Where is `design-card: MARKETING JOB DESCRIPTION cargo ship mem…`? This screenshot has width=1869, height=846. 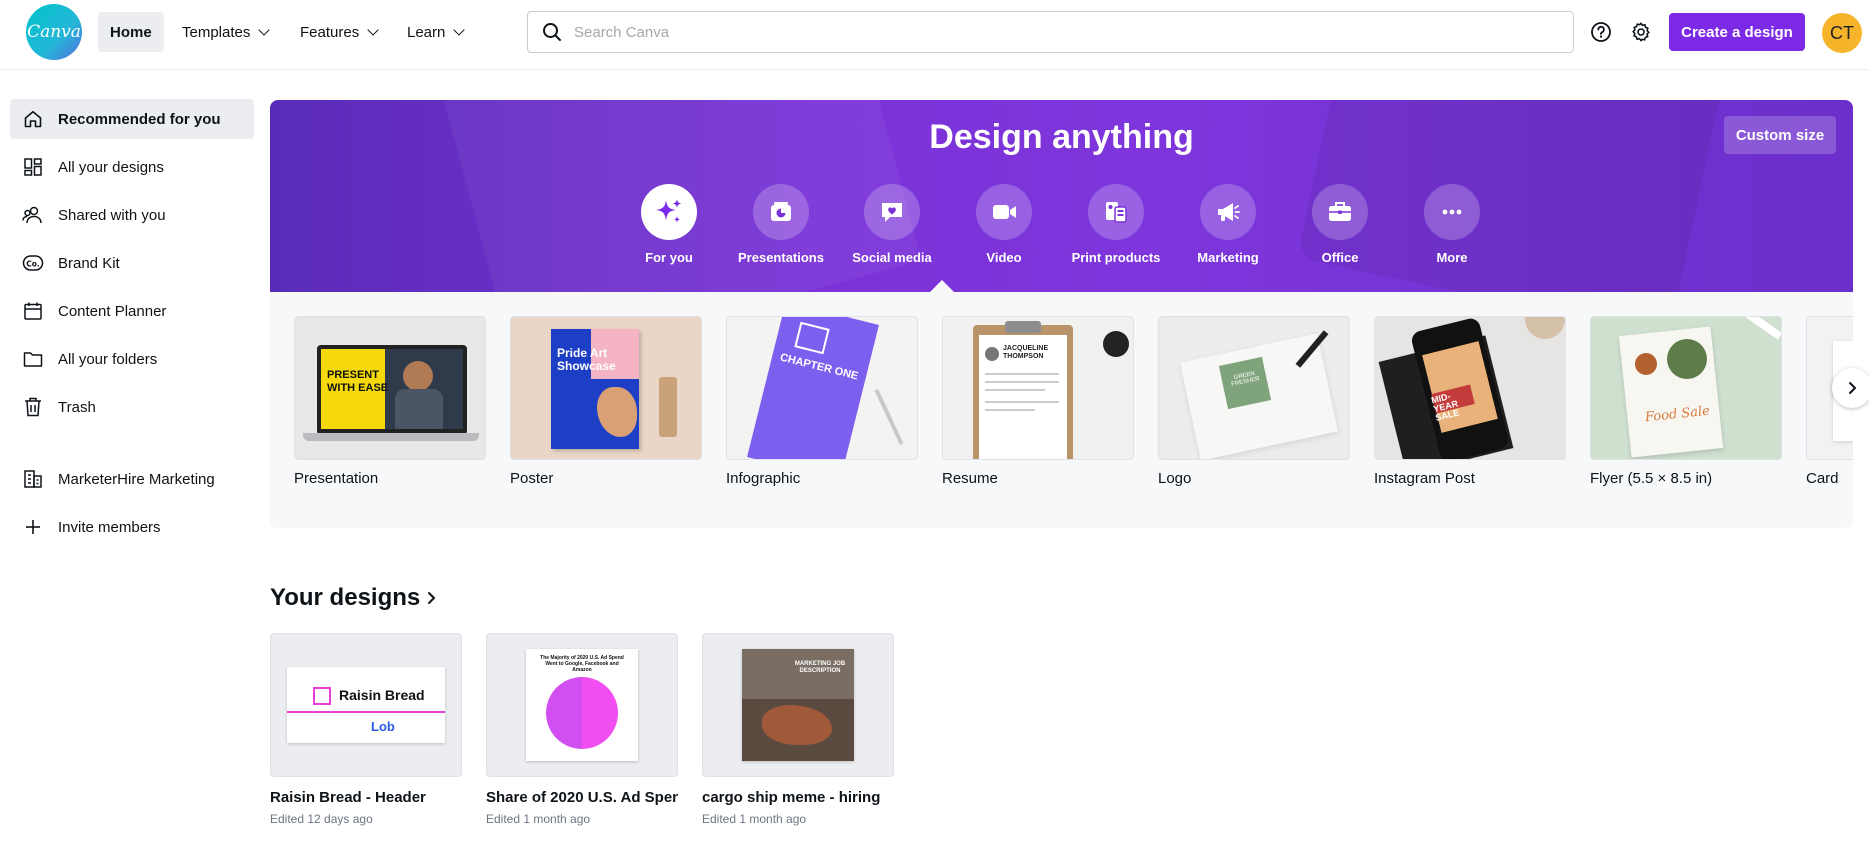
design-card: MARKETING JOB DESCRIPTION cargo ship mem… is located at coordinates (798, 729).